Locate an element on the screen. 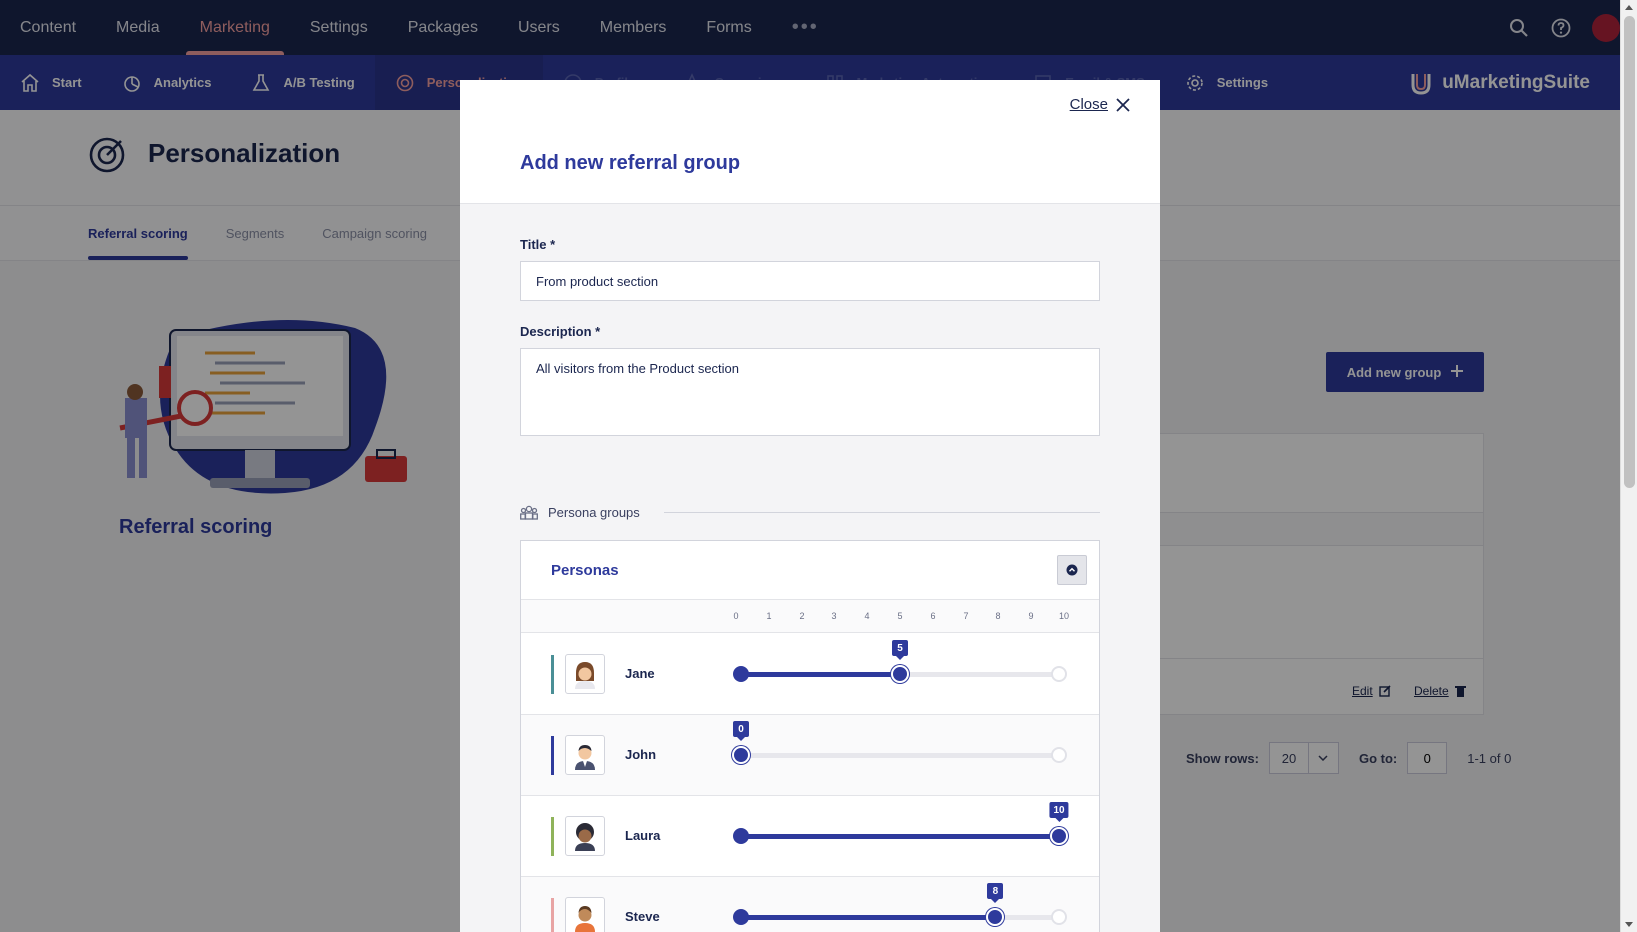  modal-header: Close Add new referral group is located at coordinates (810, 142).